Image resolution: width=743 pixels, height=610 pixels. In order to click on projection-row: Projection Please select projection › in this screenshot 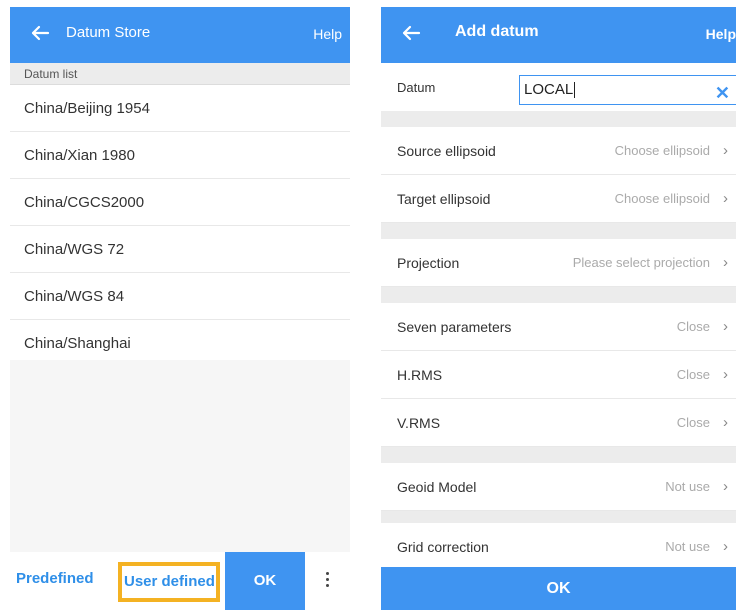, I will do `click(558, 263)`.